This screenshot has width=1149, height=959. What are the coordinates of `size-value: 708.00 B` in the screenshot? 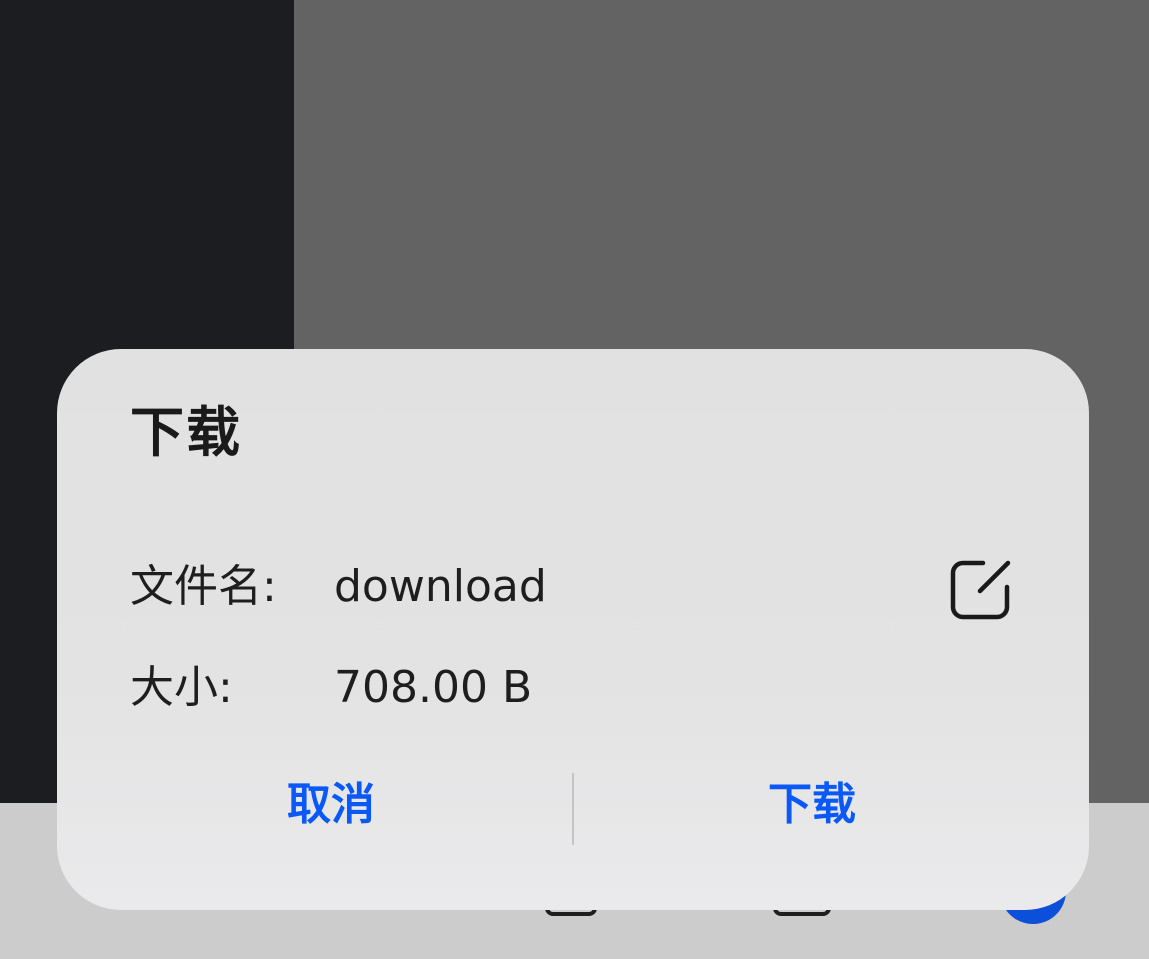 It's located at (433, 687).